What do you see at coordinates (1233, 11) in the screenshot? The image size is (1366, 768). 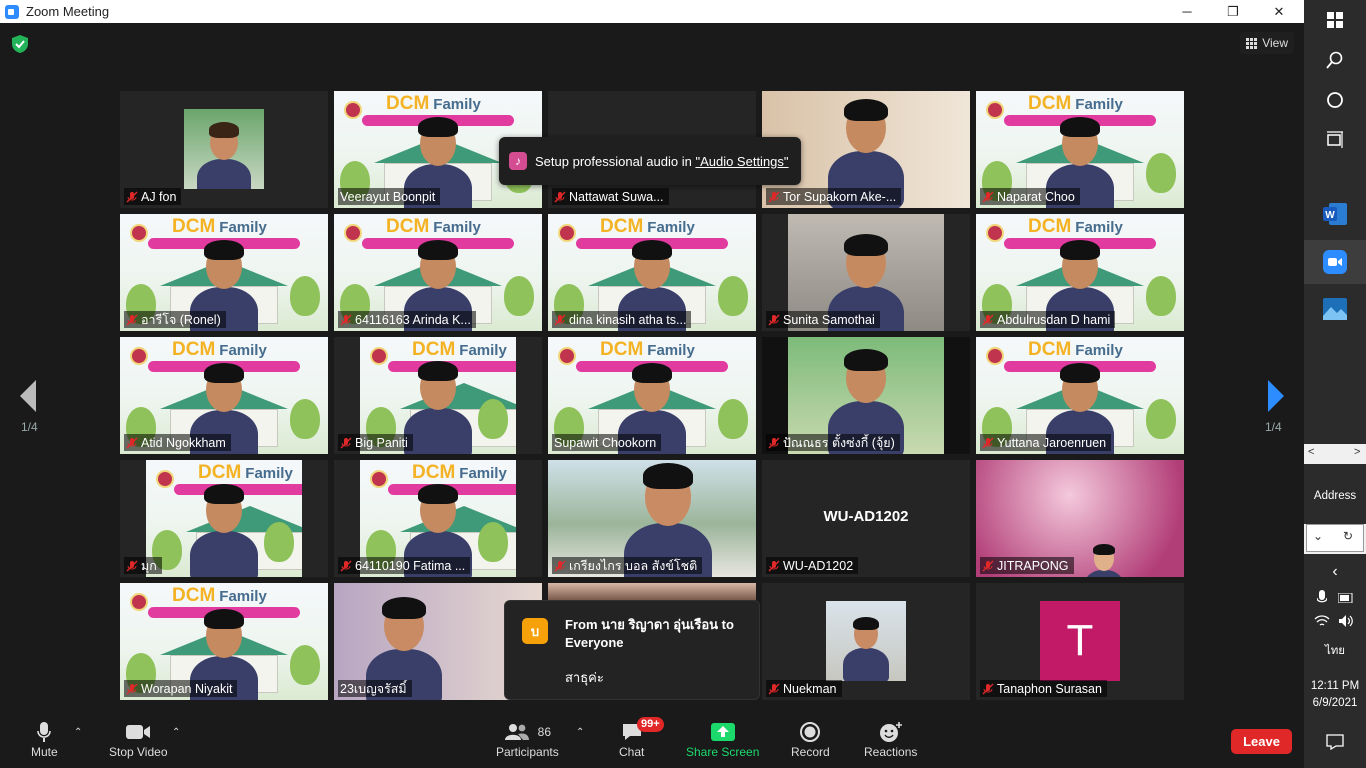 I see `maximize-button: ❐` at bounding box center [1233, 11].